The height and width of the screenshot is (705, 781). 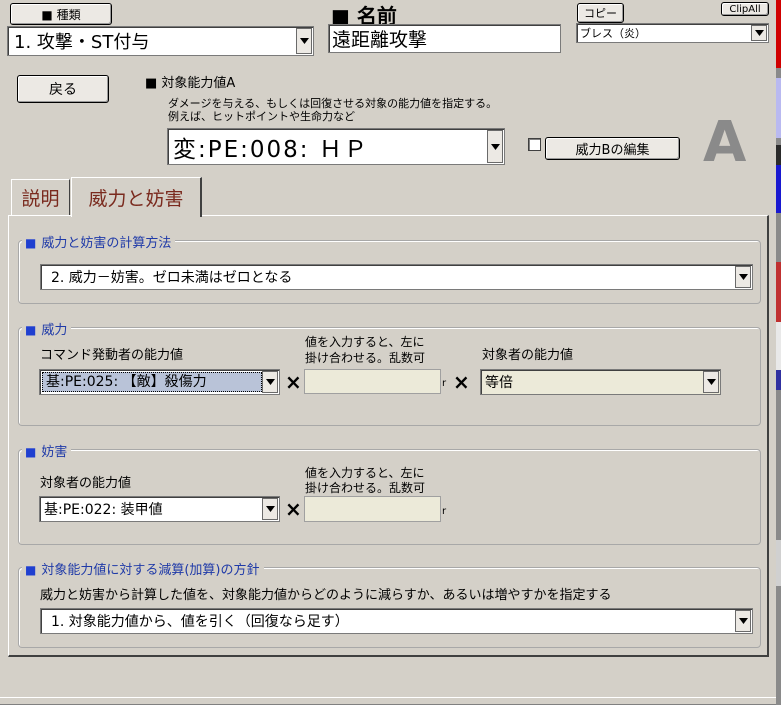 I want to click on defense-target-combo-value: 基:PE:022: 装甲値, so click(x=103, y=510).